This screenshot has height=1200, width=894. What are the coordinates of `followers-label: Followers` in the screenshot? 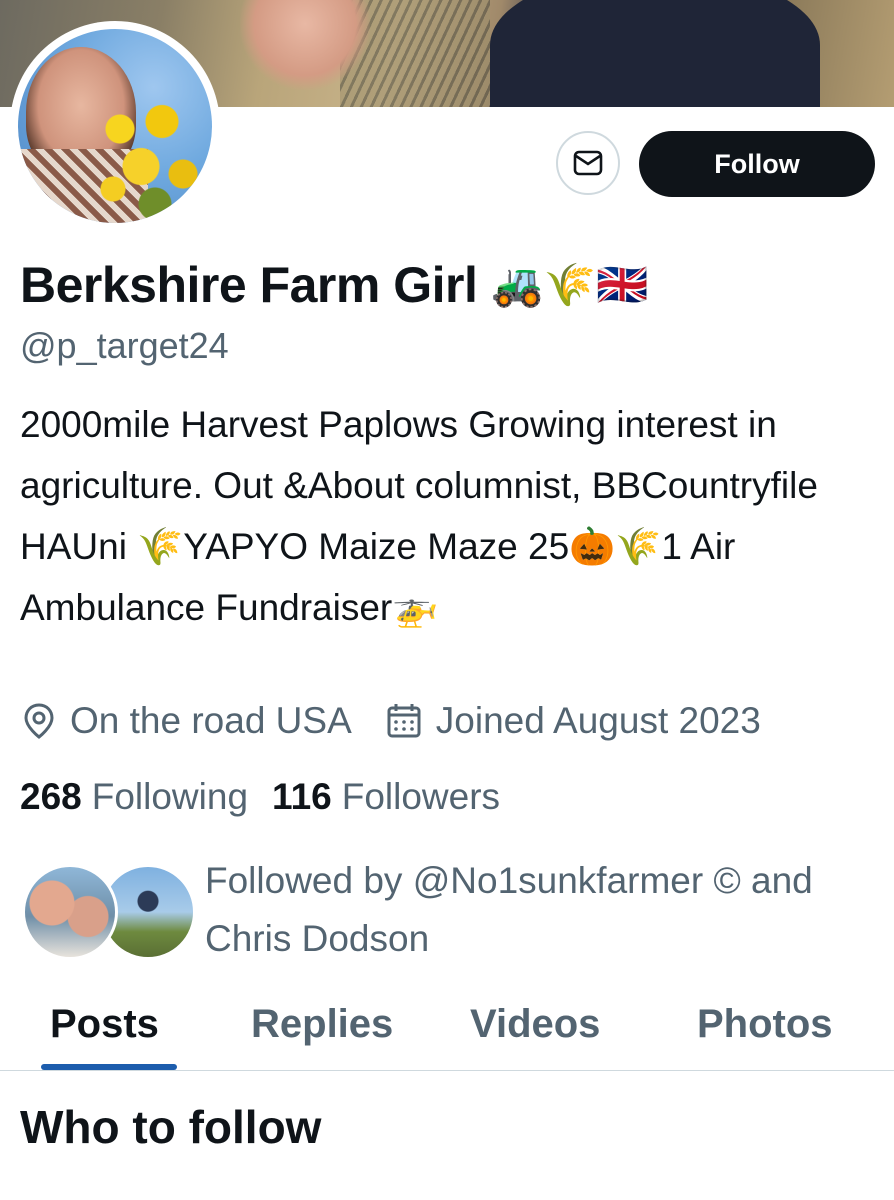 It's located at (421, 796).